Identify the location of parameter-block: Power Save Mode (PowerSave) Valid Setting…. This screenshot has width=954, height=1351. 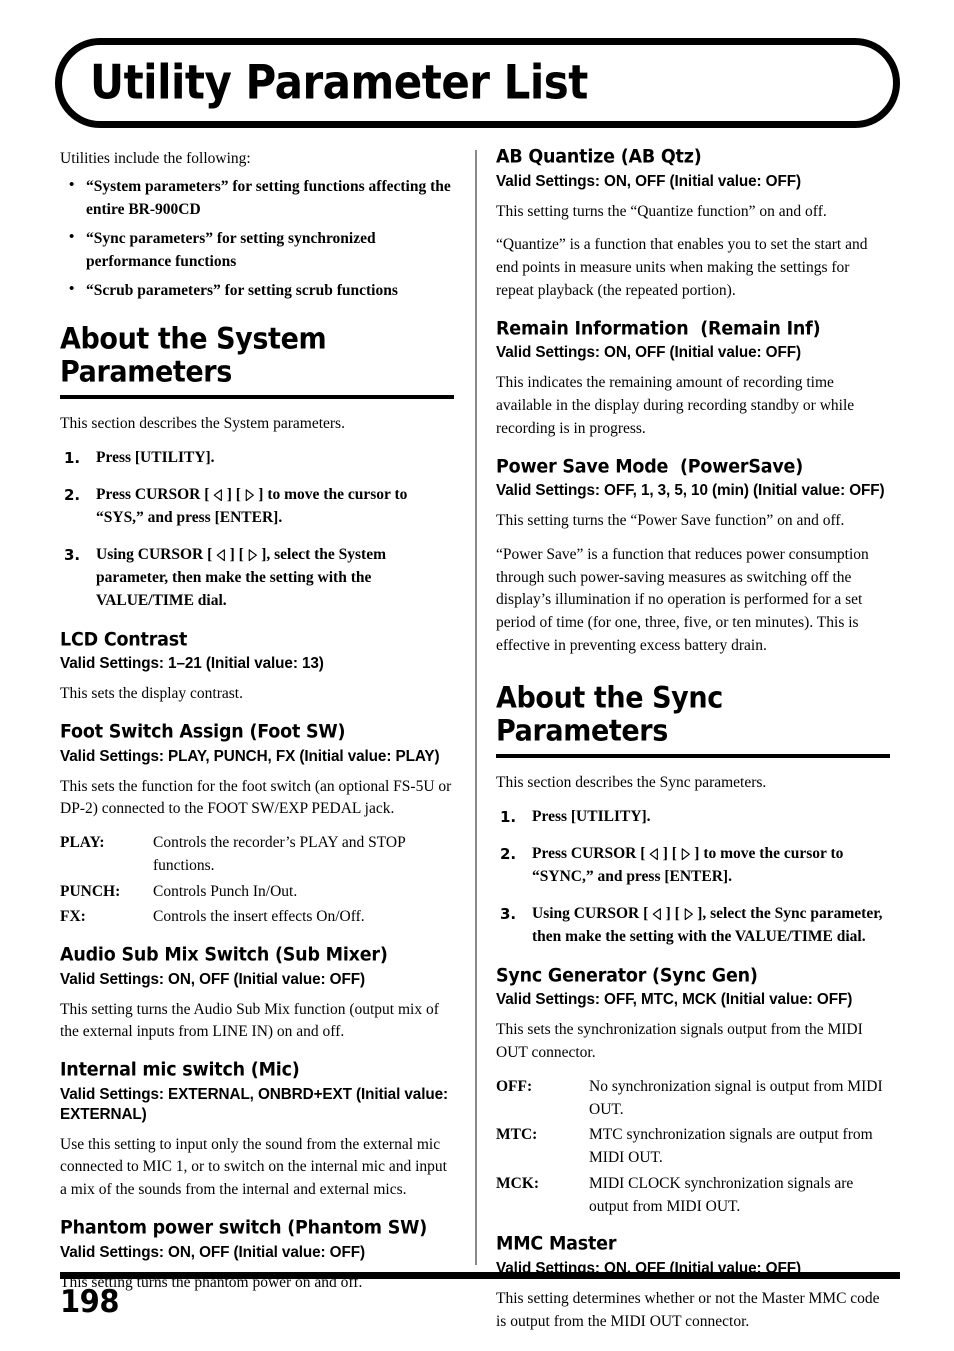
(693, 556).